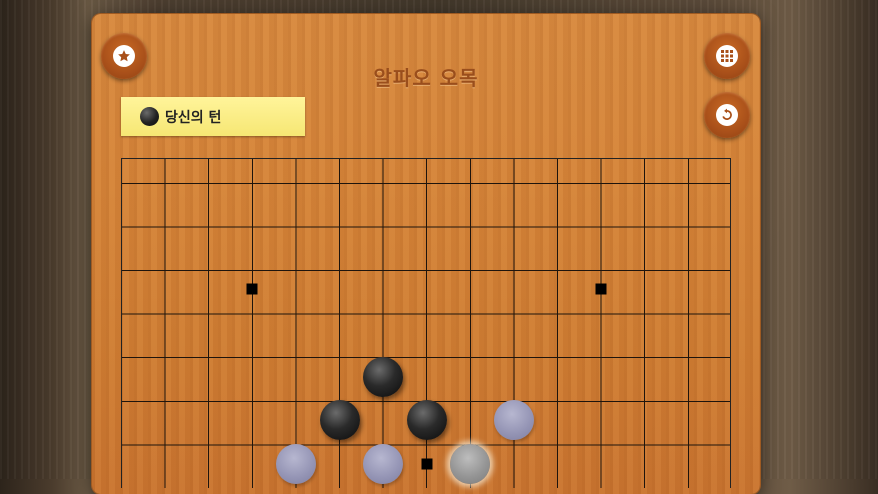 This screenshot has height=494, width=878. Describe the element at coordinates (149, 116) in the screenshot. I see `black-stone-icon` at that location.